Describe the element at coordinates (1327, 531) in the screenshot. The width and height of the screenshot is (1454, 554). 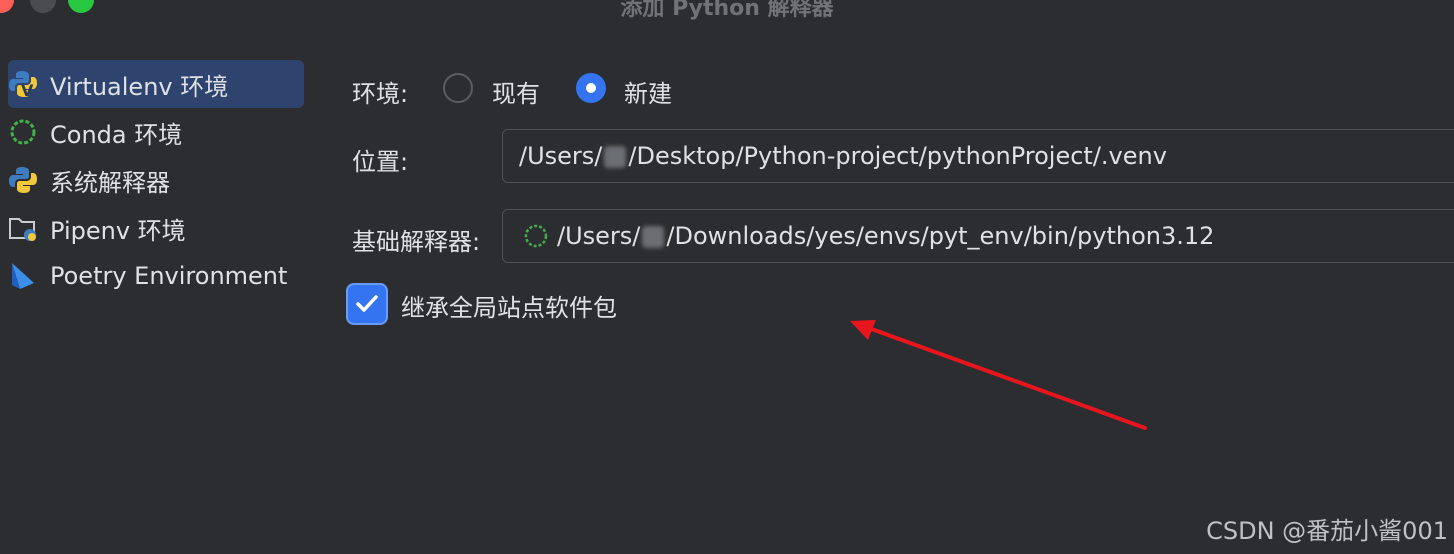
I see `csdn-watermark: CSDN @番茄小酱001` at that location.